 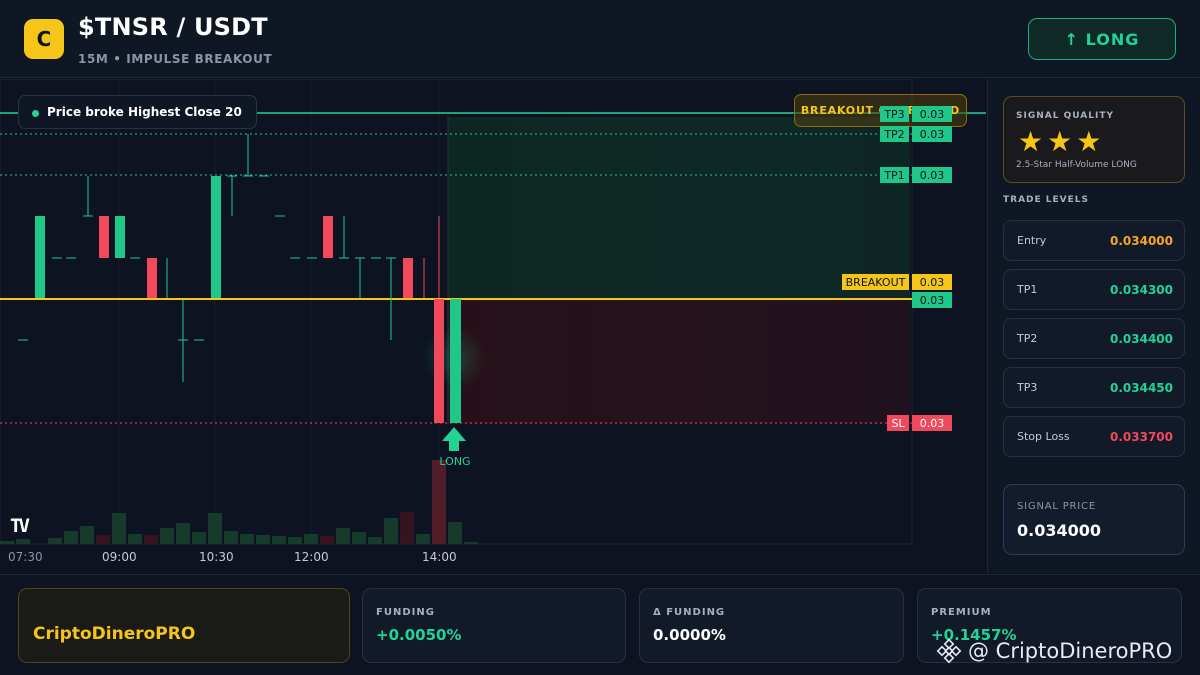 I want to click on level-value: 0.034300, so click(x=1141, y=290).